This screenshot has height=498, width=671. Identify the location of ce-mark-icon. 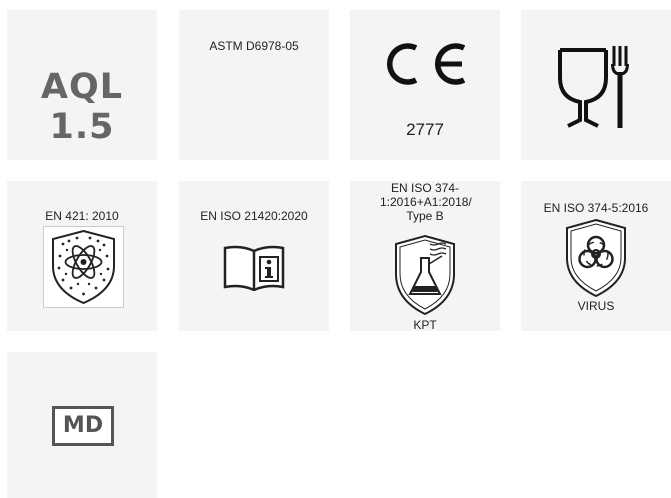
(425, 64).